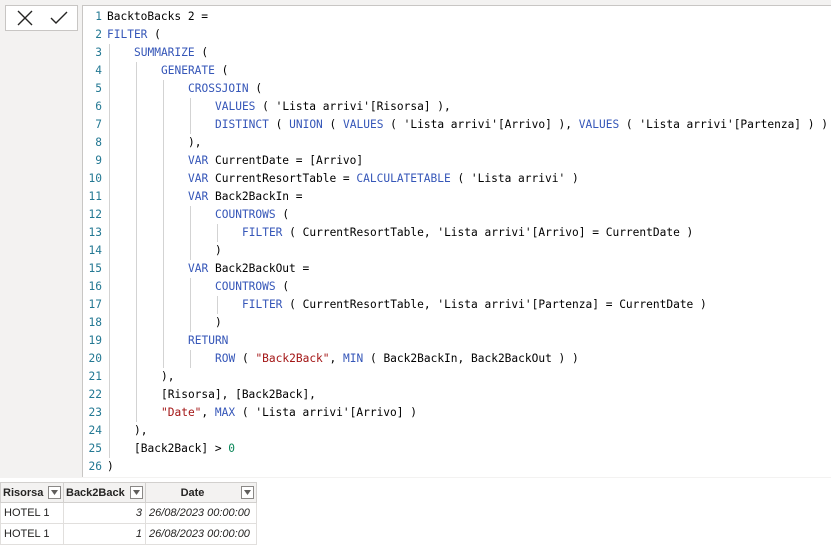 The width and height of the screenshot is (831, 552). What do you see at coordinates (201, 492) in the screenshot?
I see `column-header-date: Date` at bounding box center [201, 492].